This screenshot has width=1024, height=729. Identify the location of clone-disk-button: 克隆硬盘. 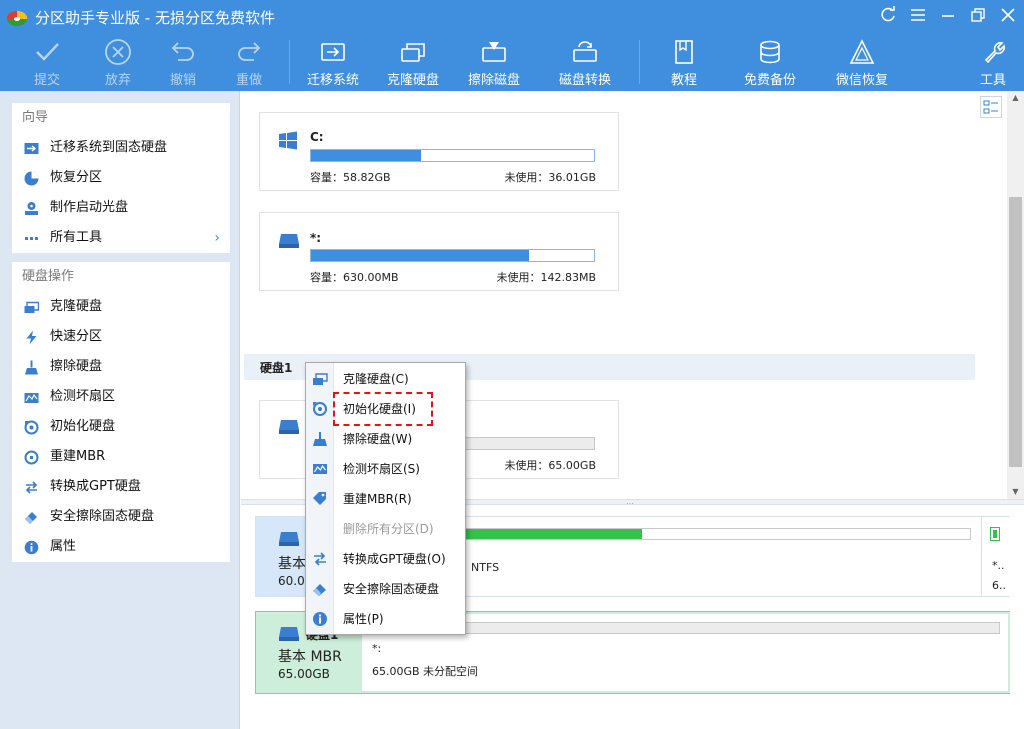
(413, 62).